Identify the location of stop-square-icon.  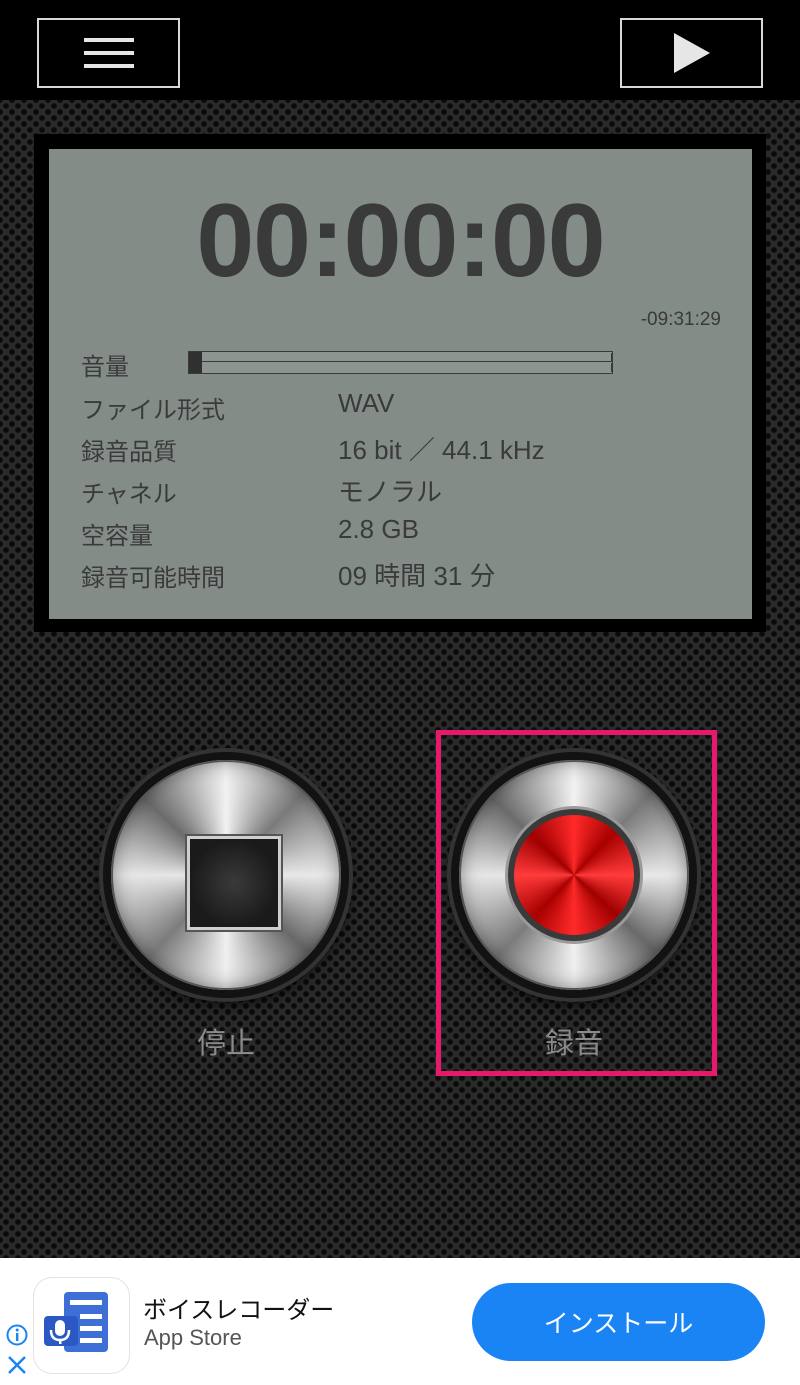
(234, 883).